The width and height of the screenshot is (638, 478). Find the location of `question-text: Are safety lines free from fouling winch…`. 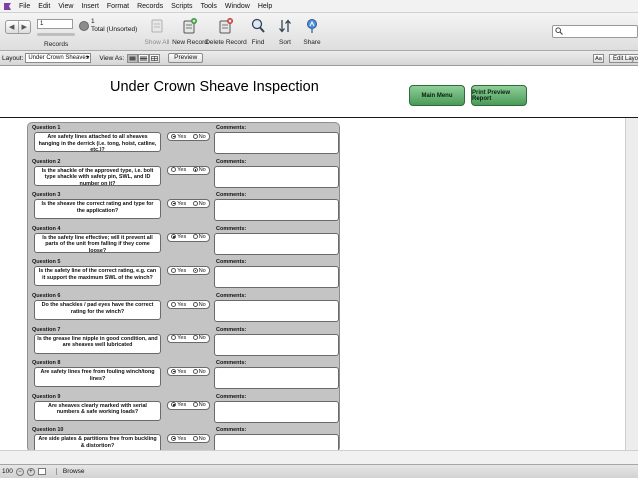

question-text: Are safety lines free from fouling winch… is located at coordinates (97, 377).